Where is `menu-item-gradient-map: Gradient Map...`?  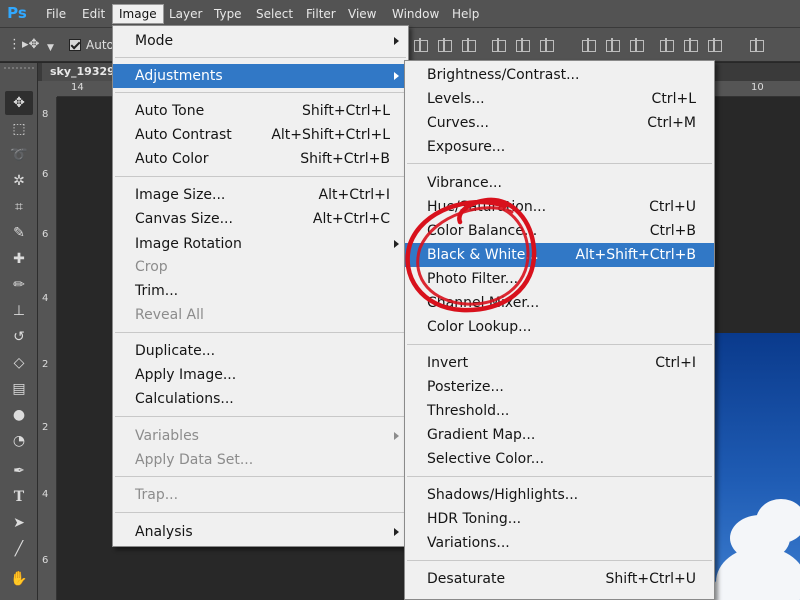 menu-item-gradient-map: Gradient Map... is located at coordinates (559, 435).